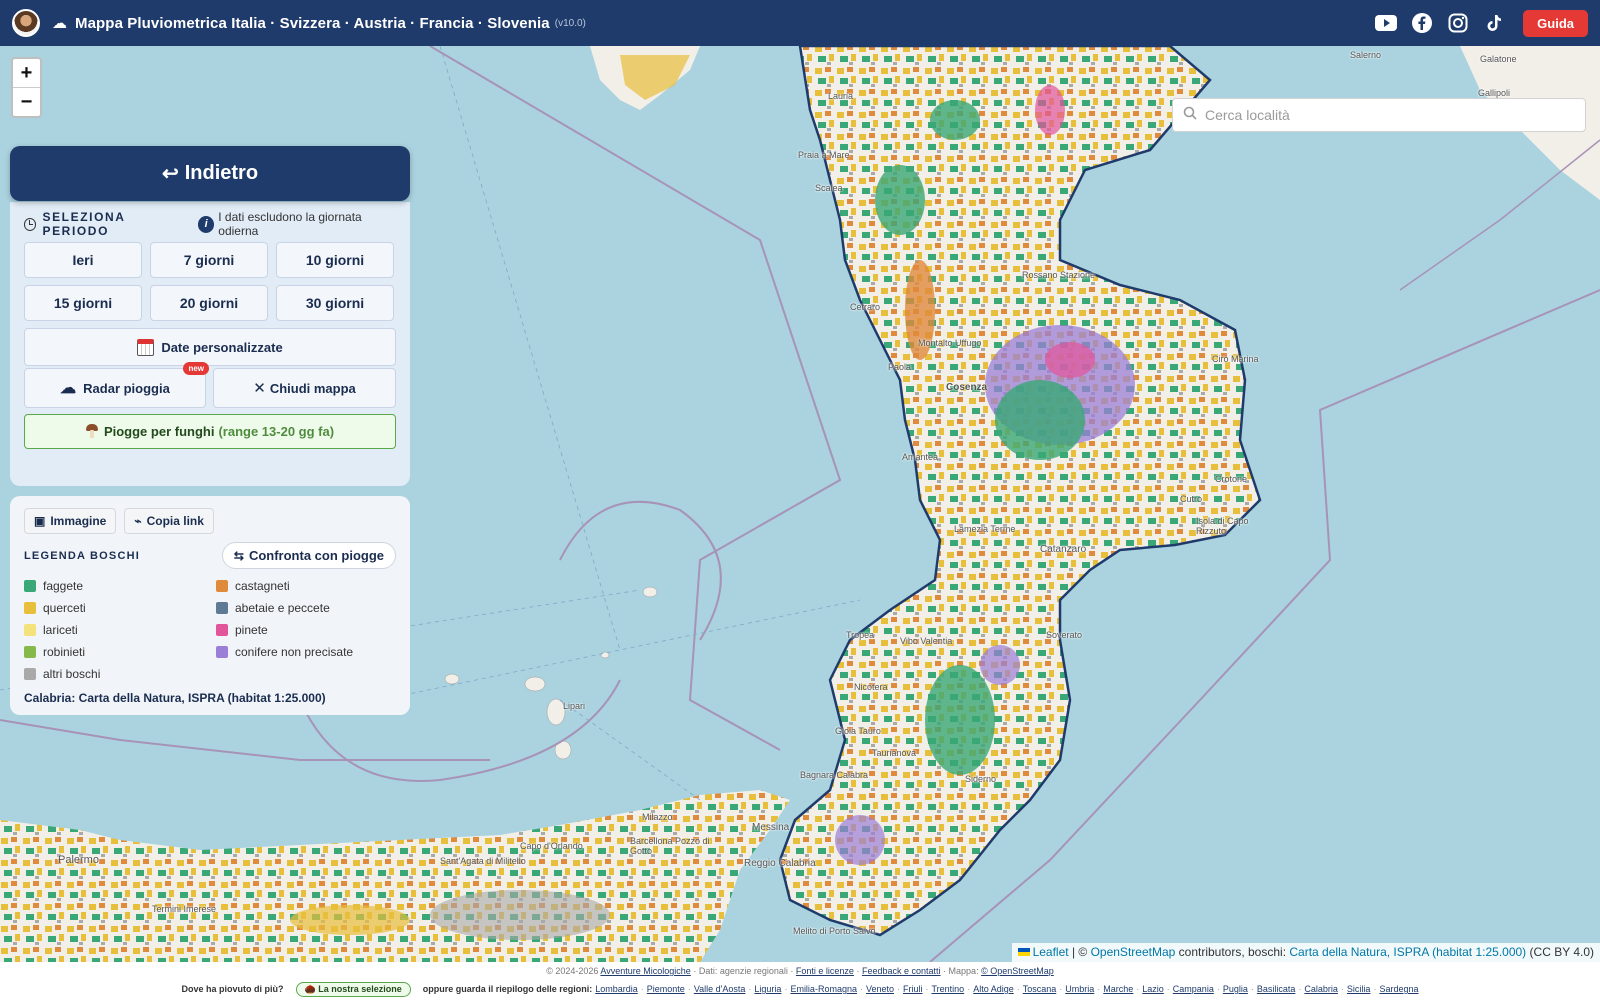 The height and width of the screenshot is (1000, 1600). Describe the element at coordinates (901, 971) in the screenshot. I see `feedback-link: Feedback e contatti` at that location.